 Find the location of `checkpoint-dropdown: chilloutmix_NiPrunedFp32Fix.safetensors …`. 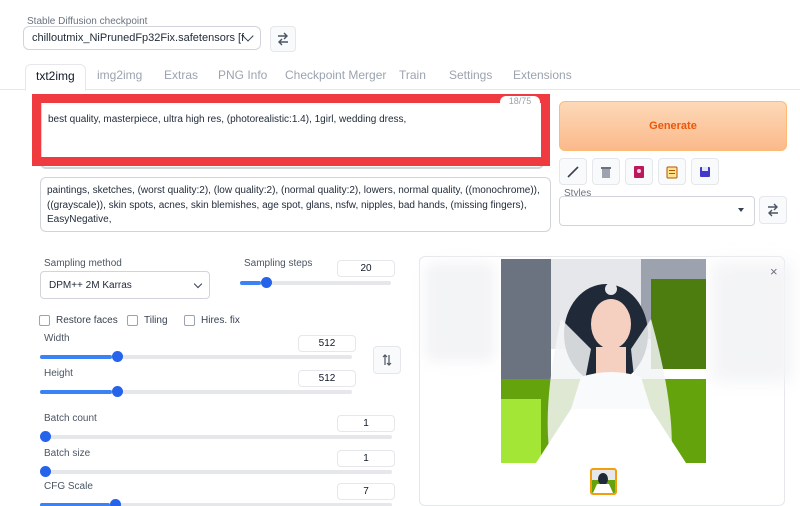

checkpoint-dropdown: chilloutmix_NiPrunedFp32Fix.safetensors … is located at coordinates (142, 38).